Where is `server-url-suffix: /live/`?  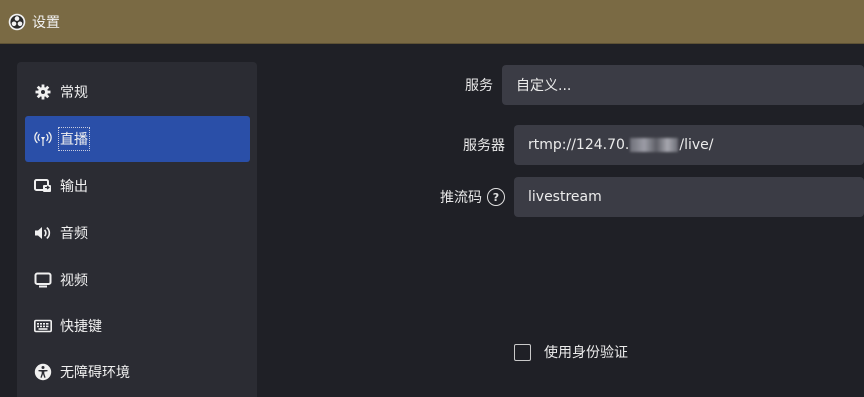
server-url-suffix: /live/ is located at coordinates (696, 145).